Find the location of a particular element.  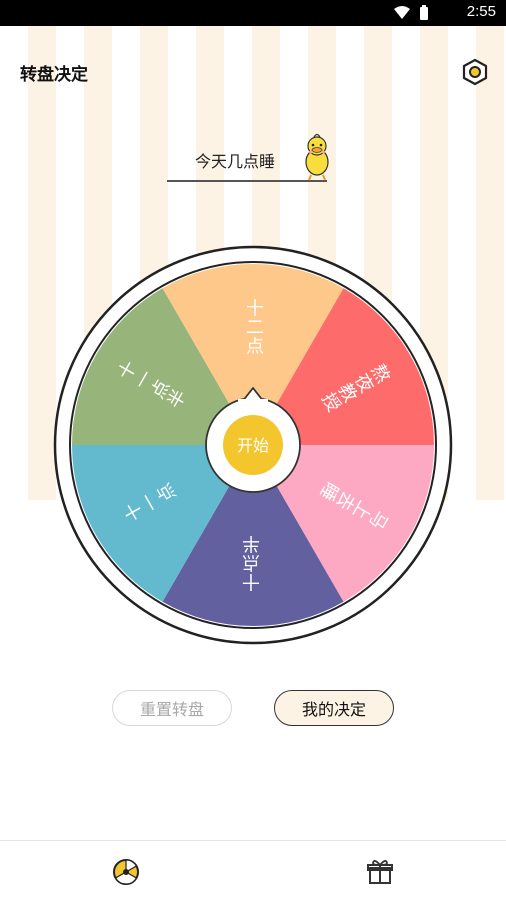

topic-text: 今天几点睡 is located at coordinates (235, 161).